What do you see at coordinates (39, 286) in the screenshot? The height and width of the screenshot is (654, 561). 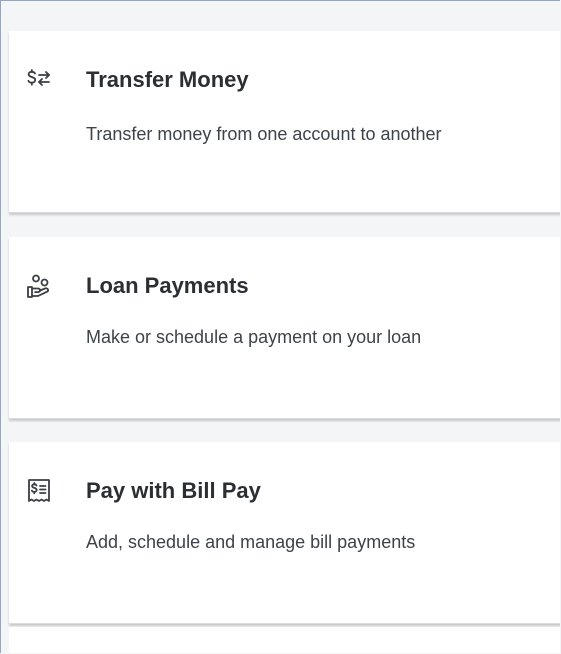 I see `loan-payment-icon` at bounding box center [39, 286].